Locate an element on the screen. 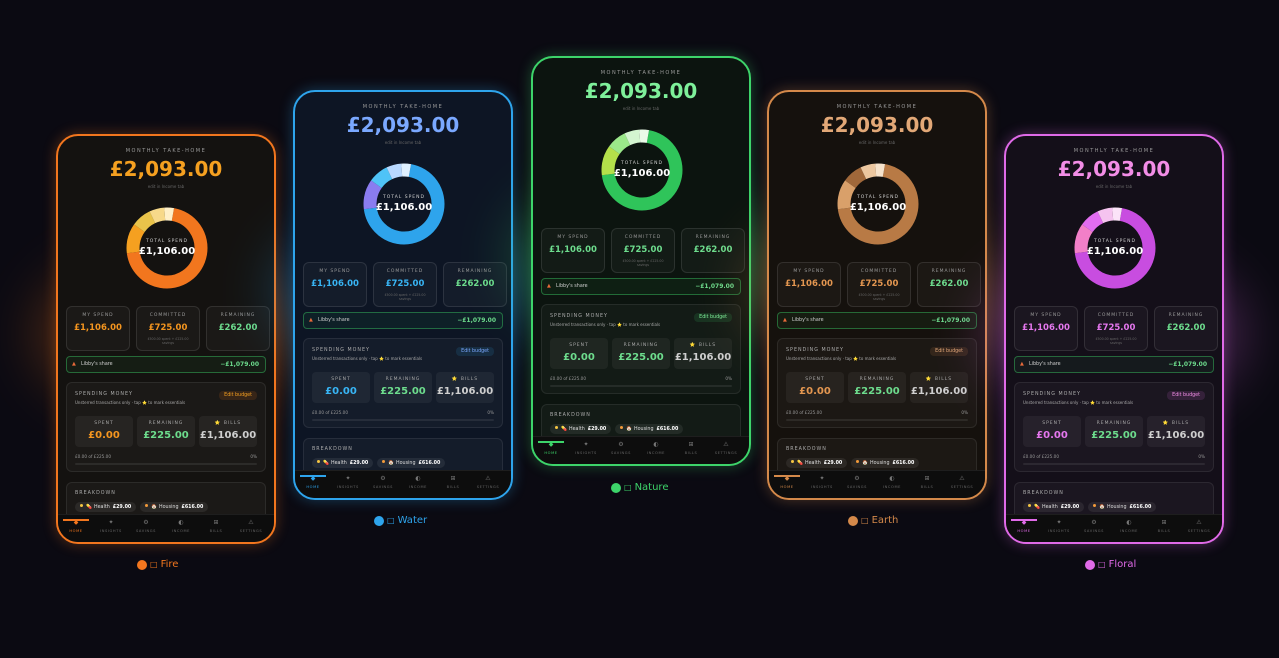 The height and width of the screenshot is (658, 1279). nav-label: BILLS is located at coordinates (453, 487).